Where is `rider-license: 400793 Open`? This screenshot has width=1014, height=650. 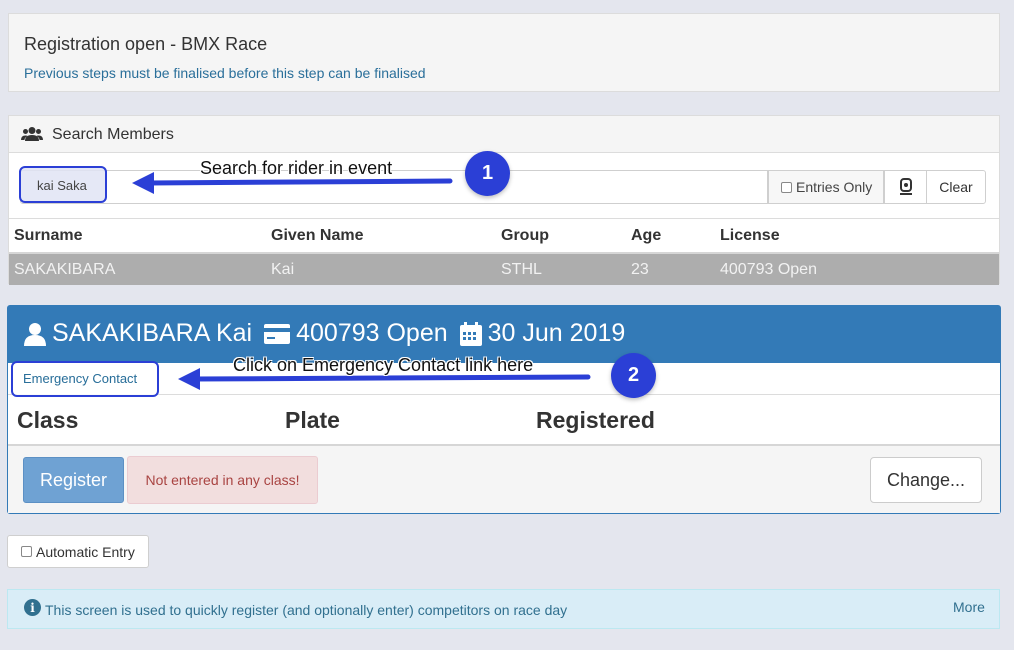
rider-license: 400793 Open is located at coordinates (372, 333).